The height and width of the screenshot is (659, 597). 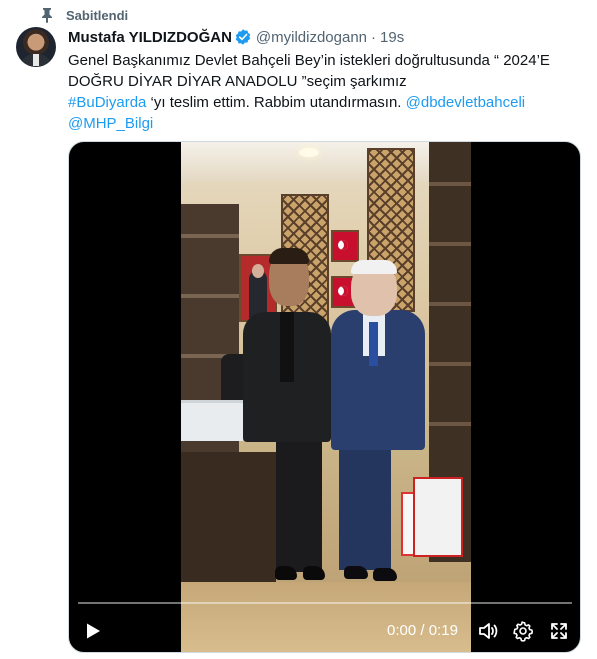 I want to click on volume-icon, so click(x=488, y=631).